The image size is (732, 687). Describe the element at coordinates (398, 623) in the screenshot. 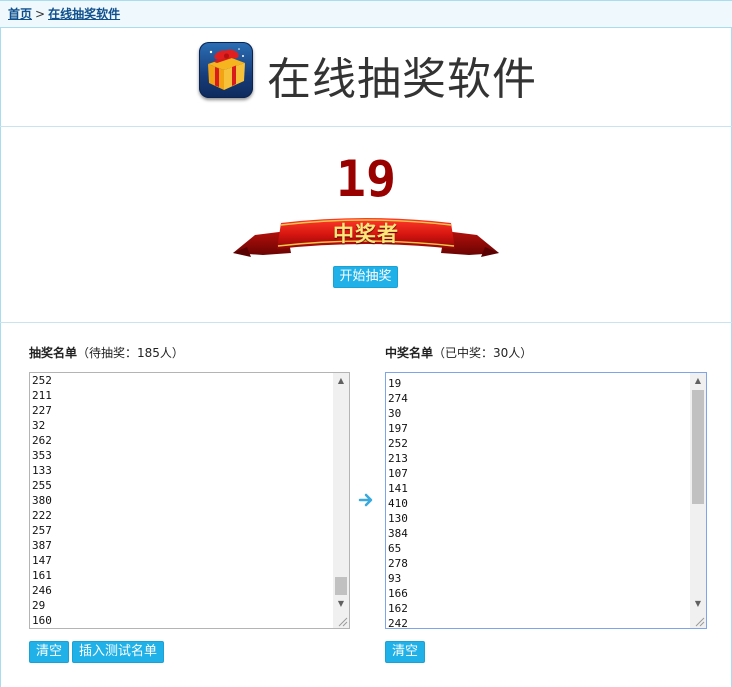

I see `winner-list-entry: 242` at that location.